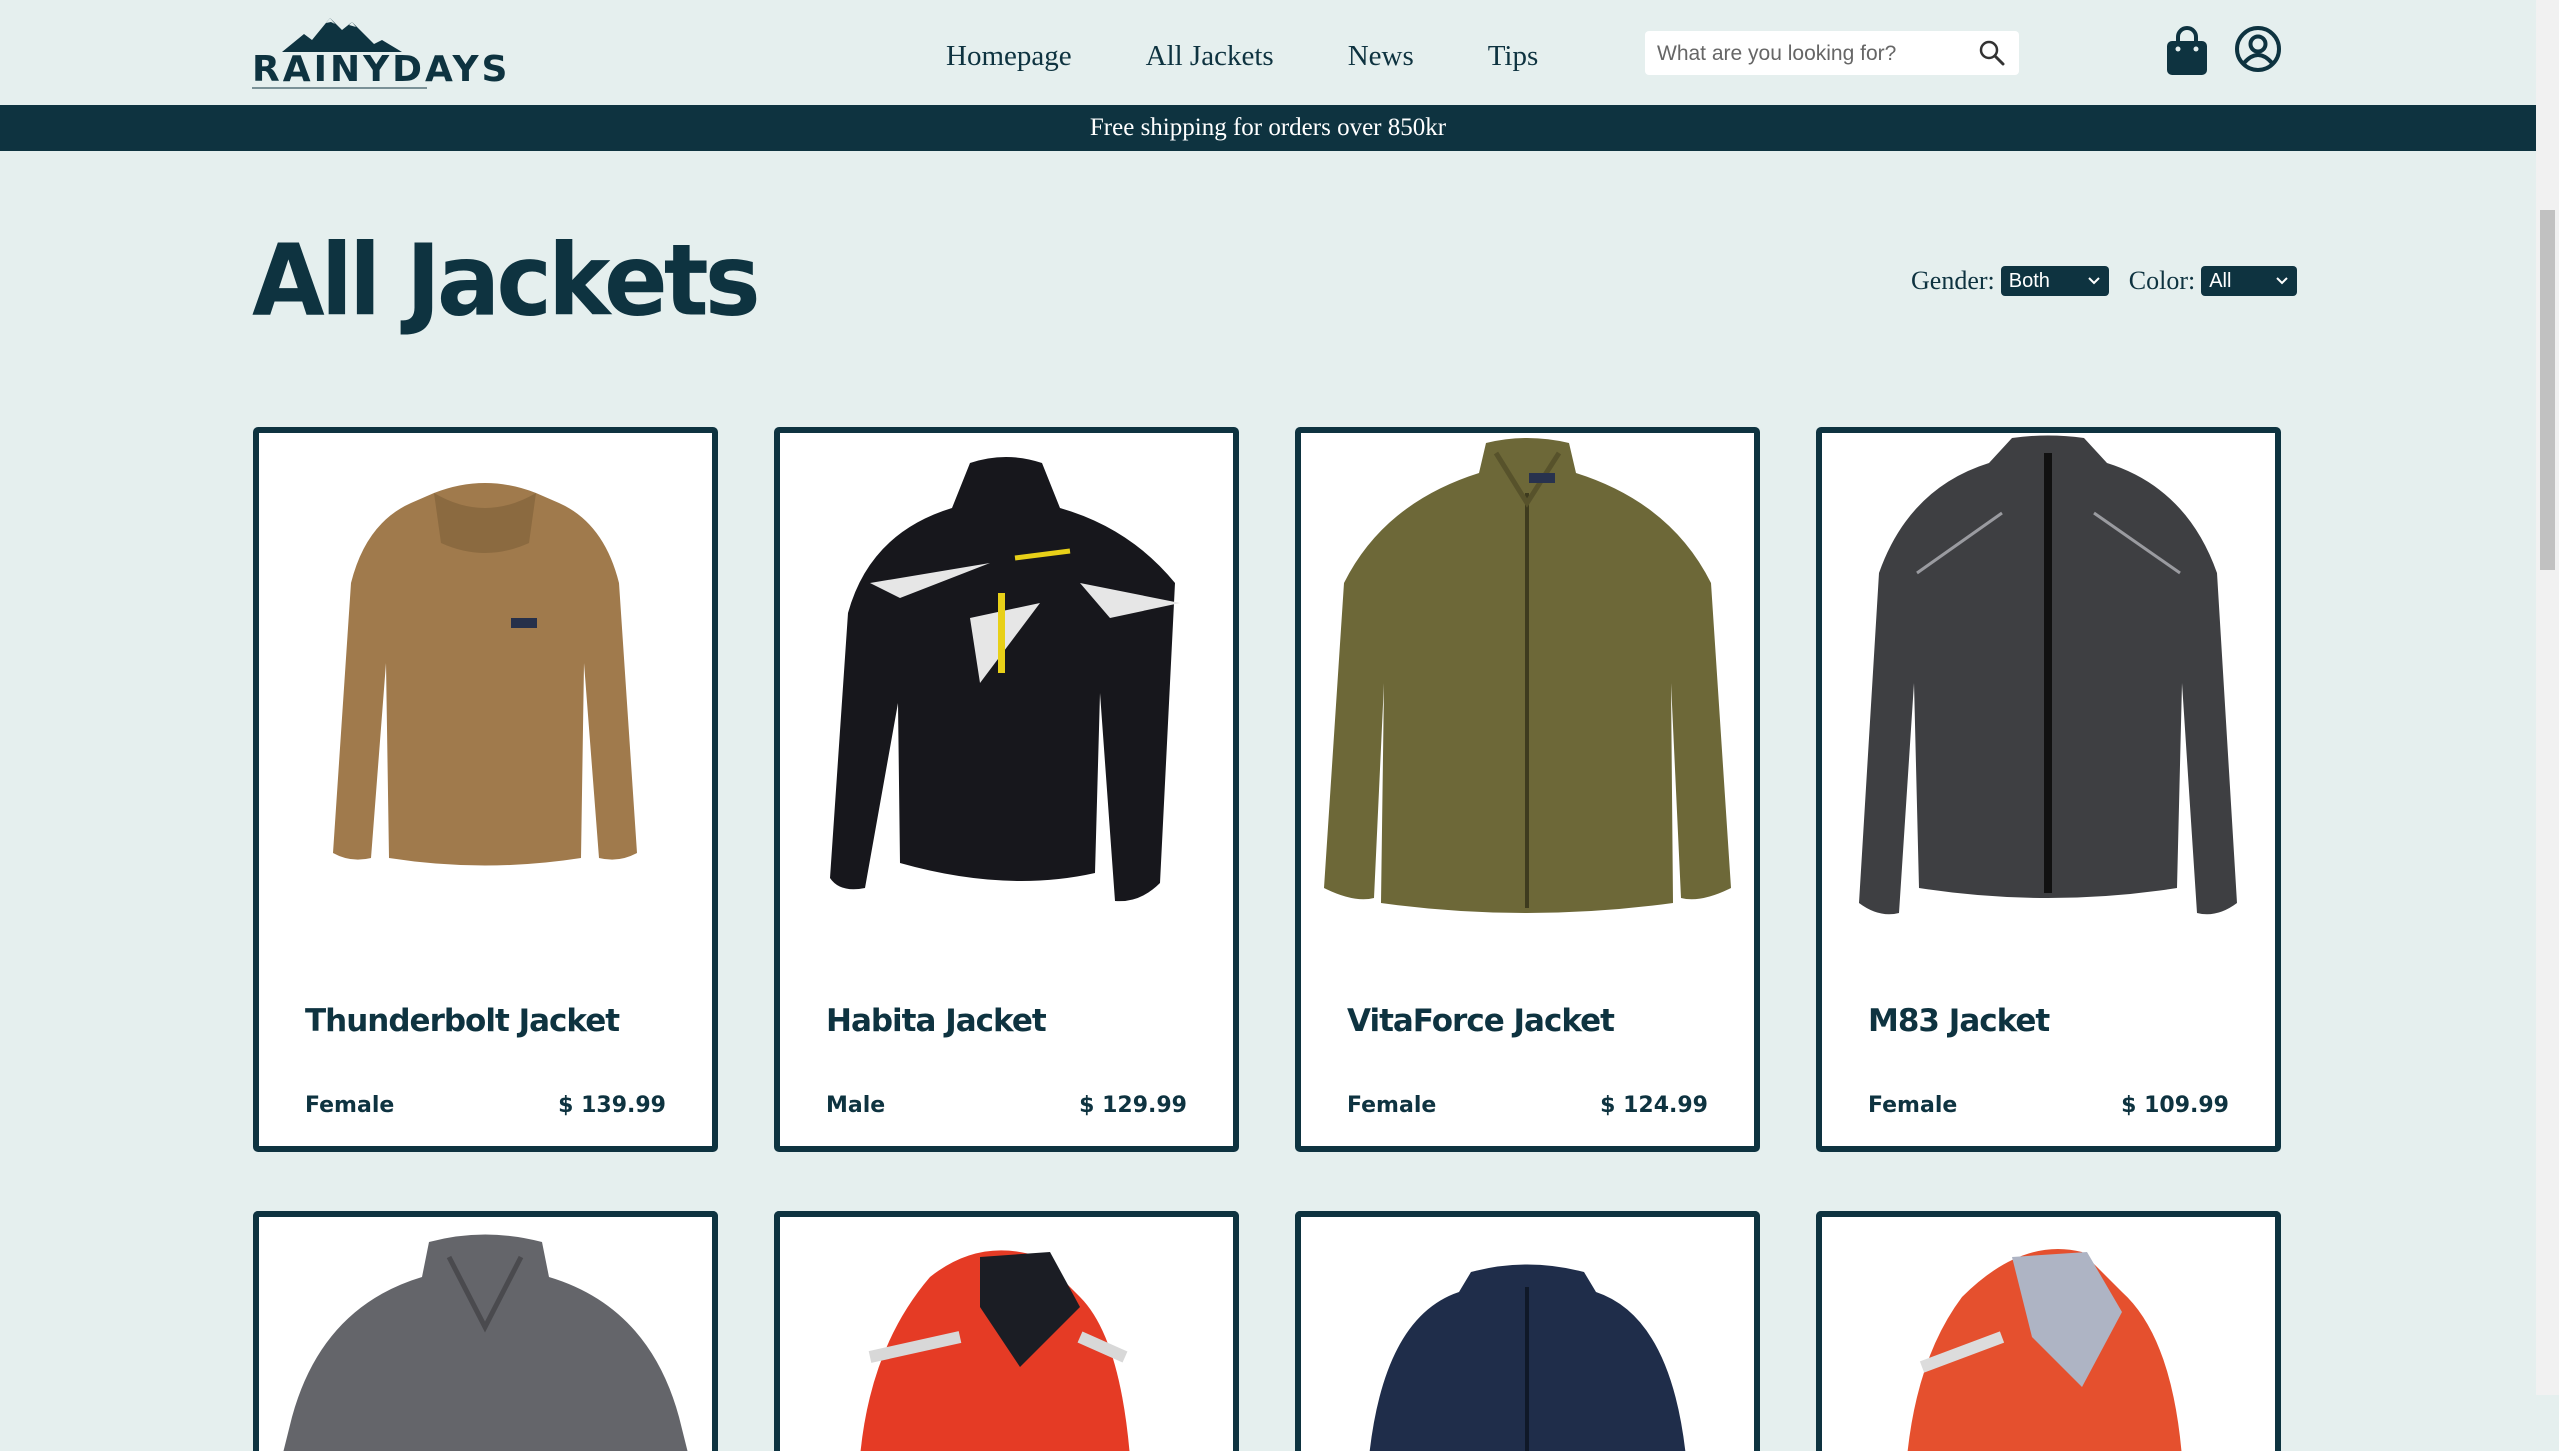 Image resolution: width=2559 pixels, height=1451 pixels. What do you see at coordinates (506, 281) in the screenshot?
I see `page-title: All Jackets` at bounding box center [506, 281].